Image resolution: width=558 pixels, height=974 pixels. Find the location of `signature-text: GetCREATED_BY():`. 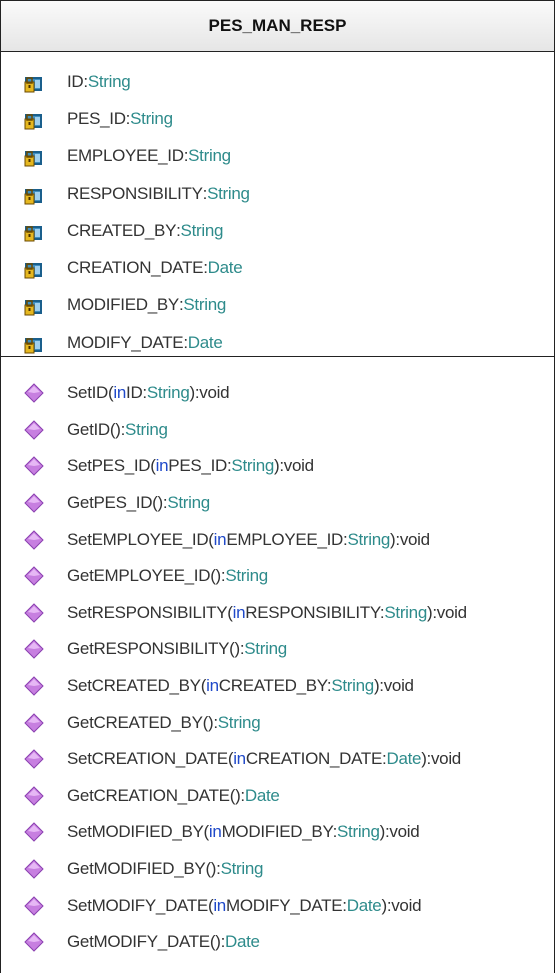

signature-text: GetCREATED_BY(): is located at coordinates (142, 722).